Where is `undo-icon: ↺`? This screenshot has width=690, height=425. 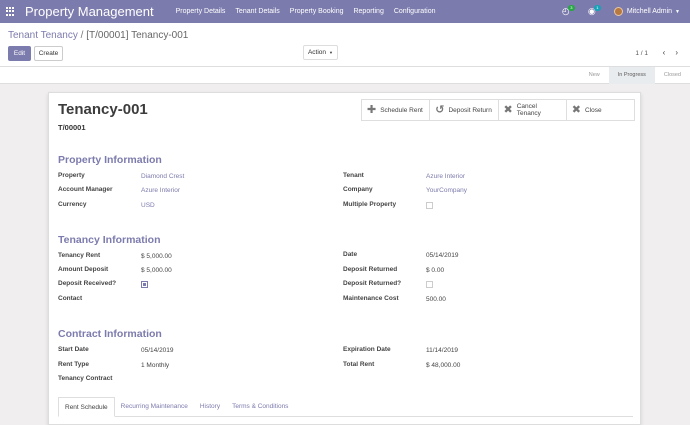
undo-icon: ↺ is located at coordinates (440, 109).